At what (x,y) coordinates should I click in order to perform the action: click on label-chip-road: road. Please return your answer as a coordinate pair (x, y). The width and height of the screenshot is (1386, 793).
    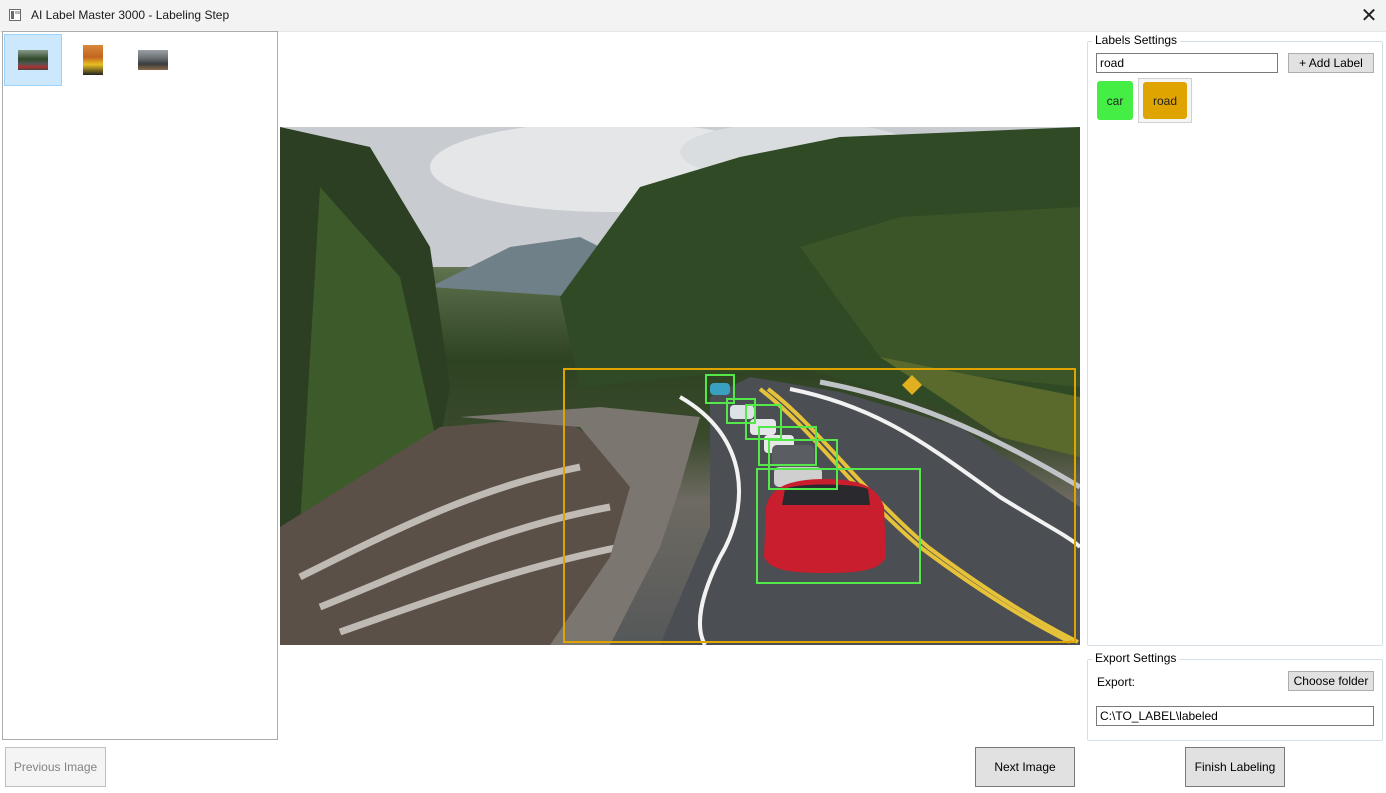
    Looking at the image, I should click on (1165, 100).